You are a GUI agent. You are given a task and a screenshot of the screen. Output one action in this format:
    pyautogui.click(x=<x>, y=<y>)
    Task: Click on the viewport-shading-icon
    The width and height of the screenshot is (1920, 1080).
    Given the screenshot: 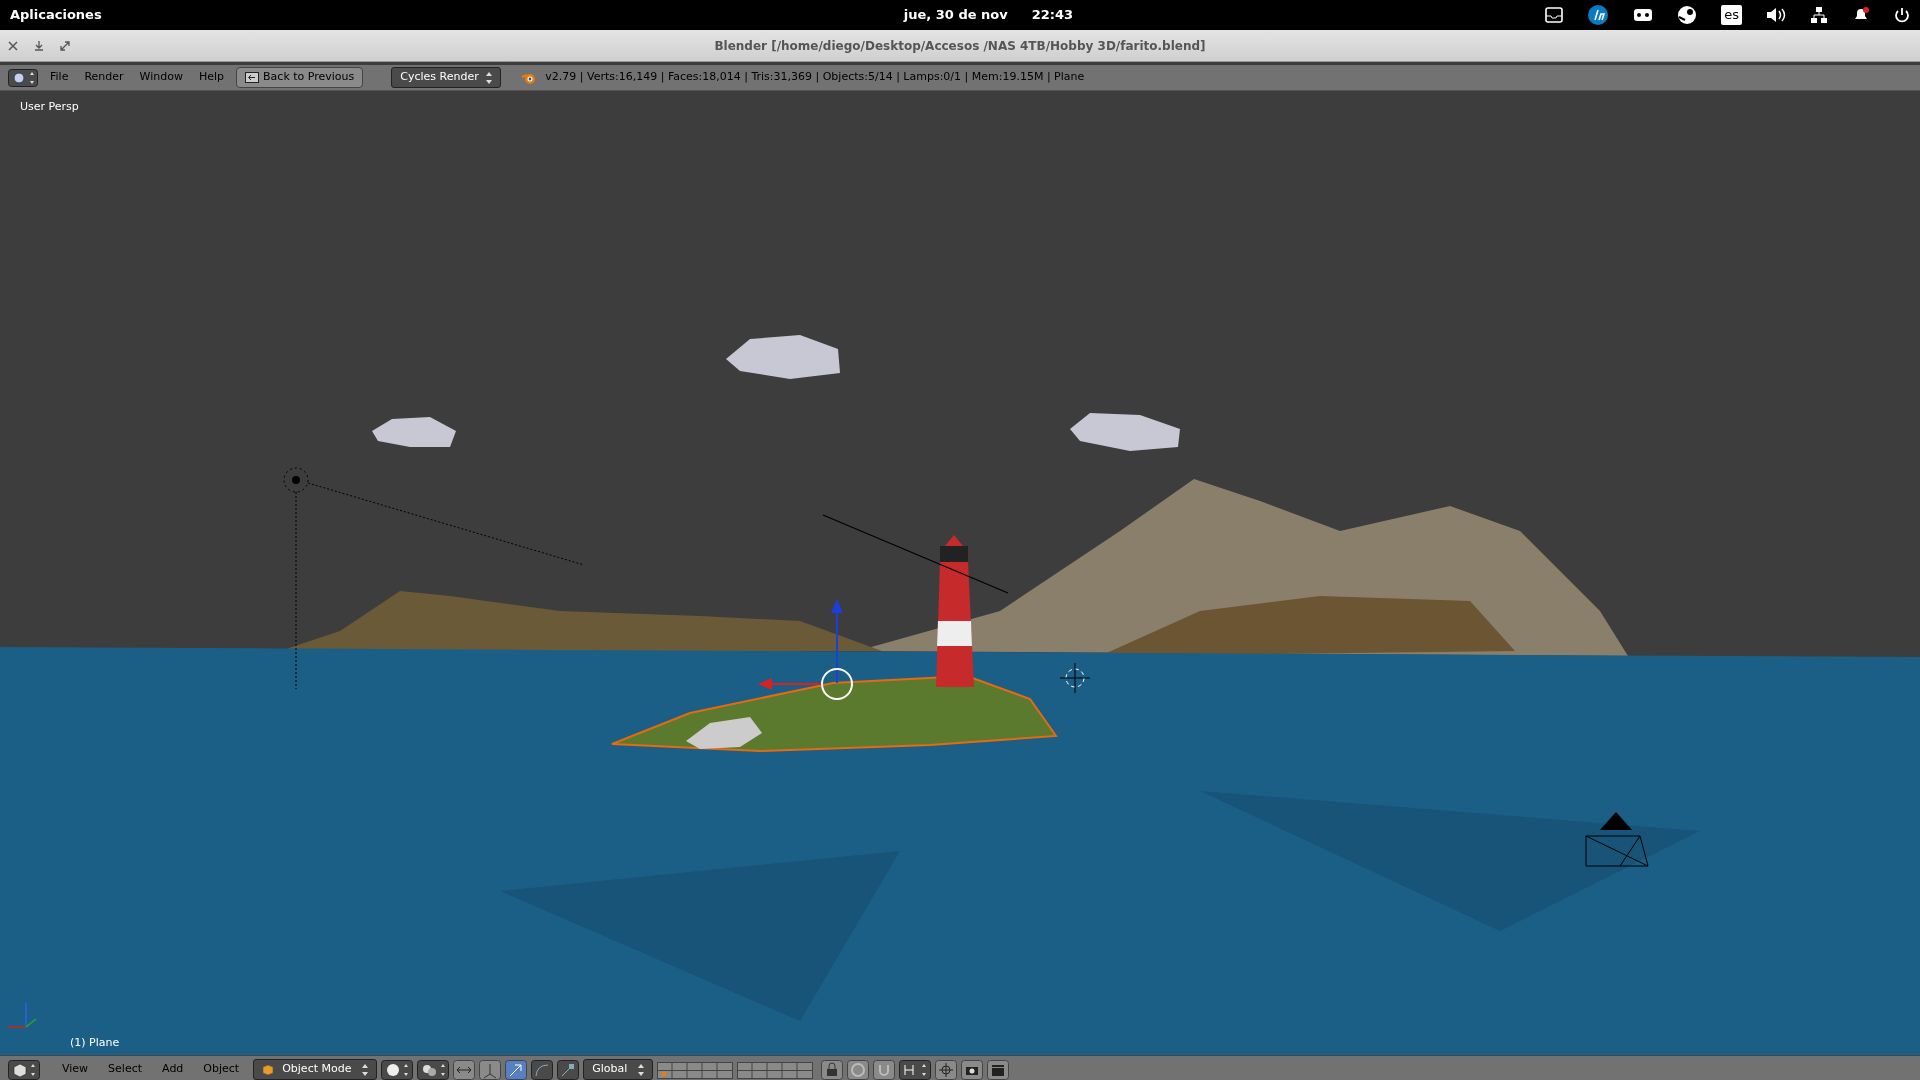 What is the action you would take?
    pyautogui.click(x=397, y=1069)
    